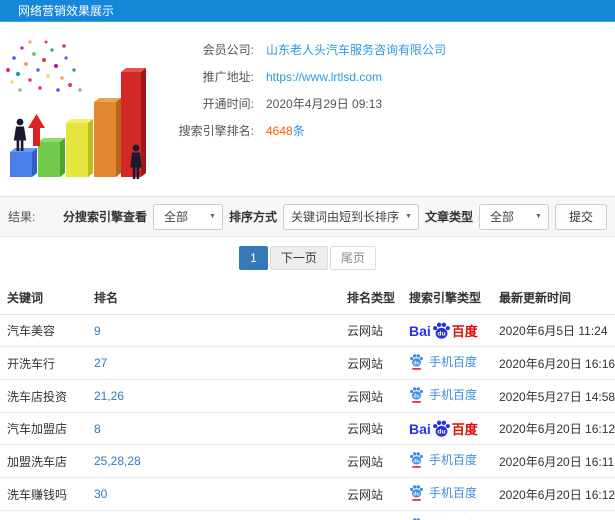  I want to click on baidu-logo: Bai du 百度, so click(443, 330).